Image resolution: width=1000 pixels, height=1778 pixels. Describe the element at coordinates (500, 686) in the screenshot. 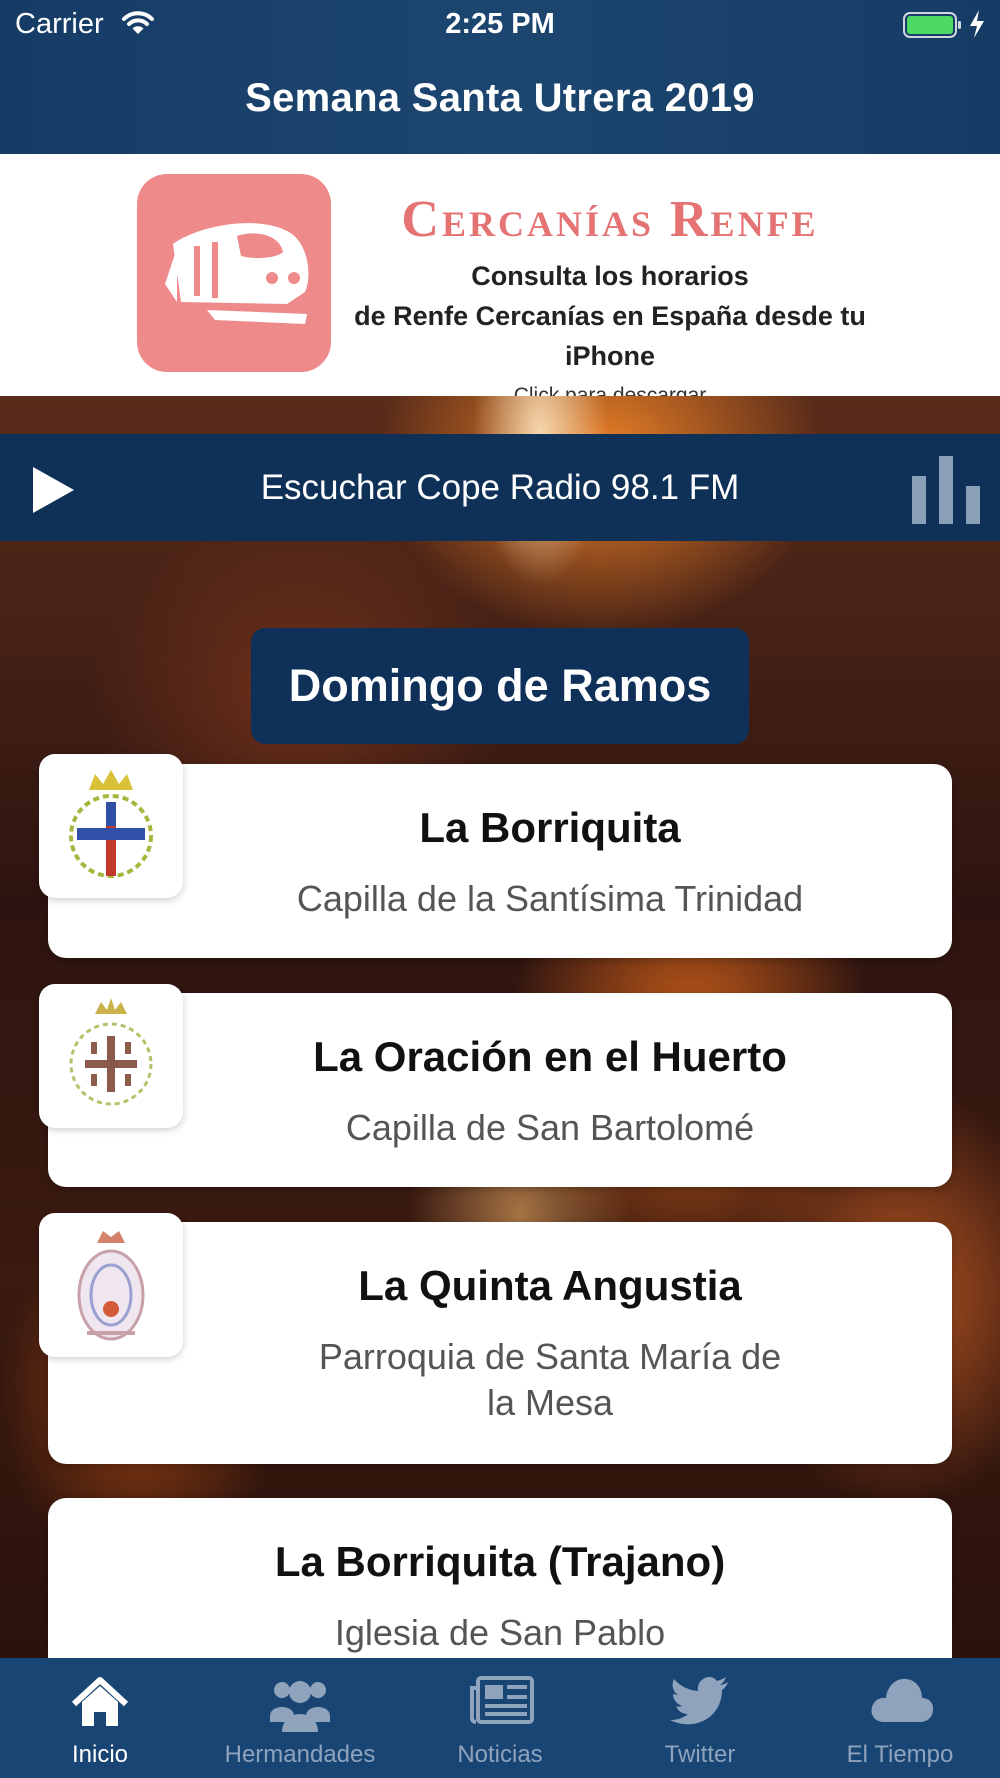

I see `section-title: Domingo de Ramos` at that location.